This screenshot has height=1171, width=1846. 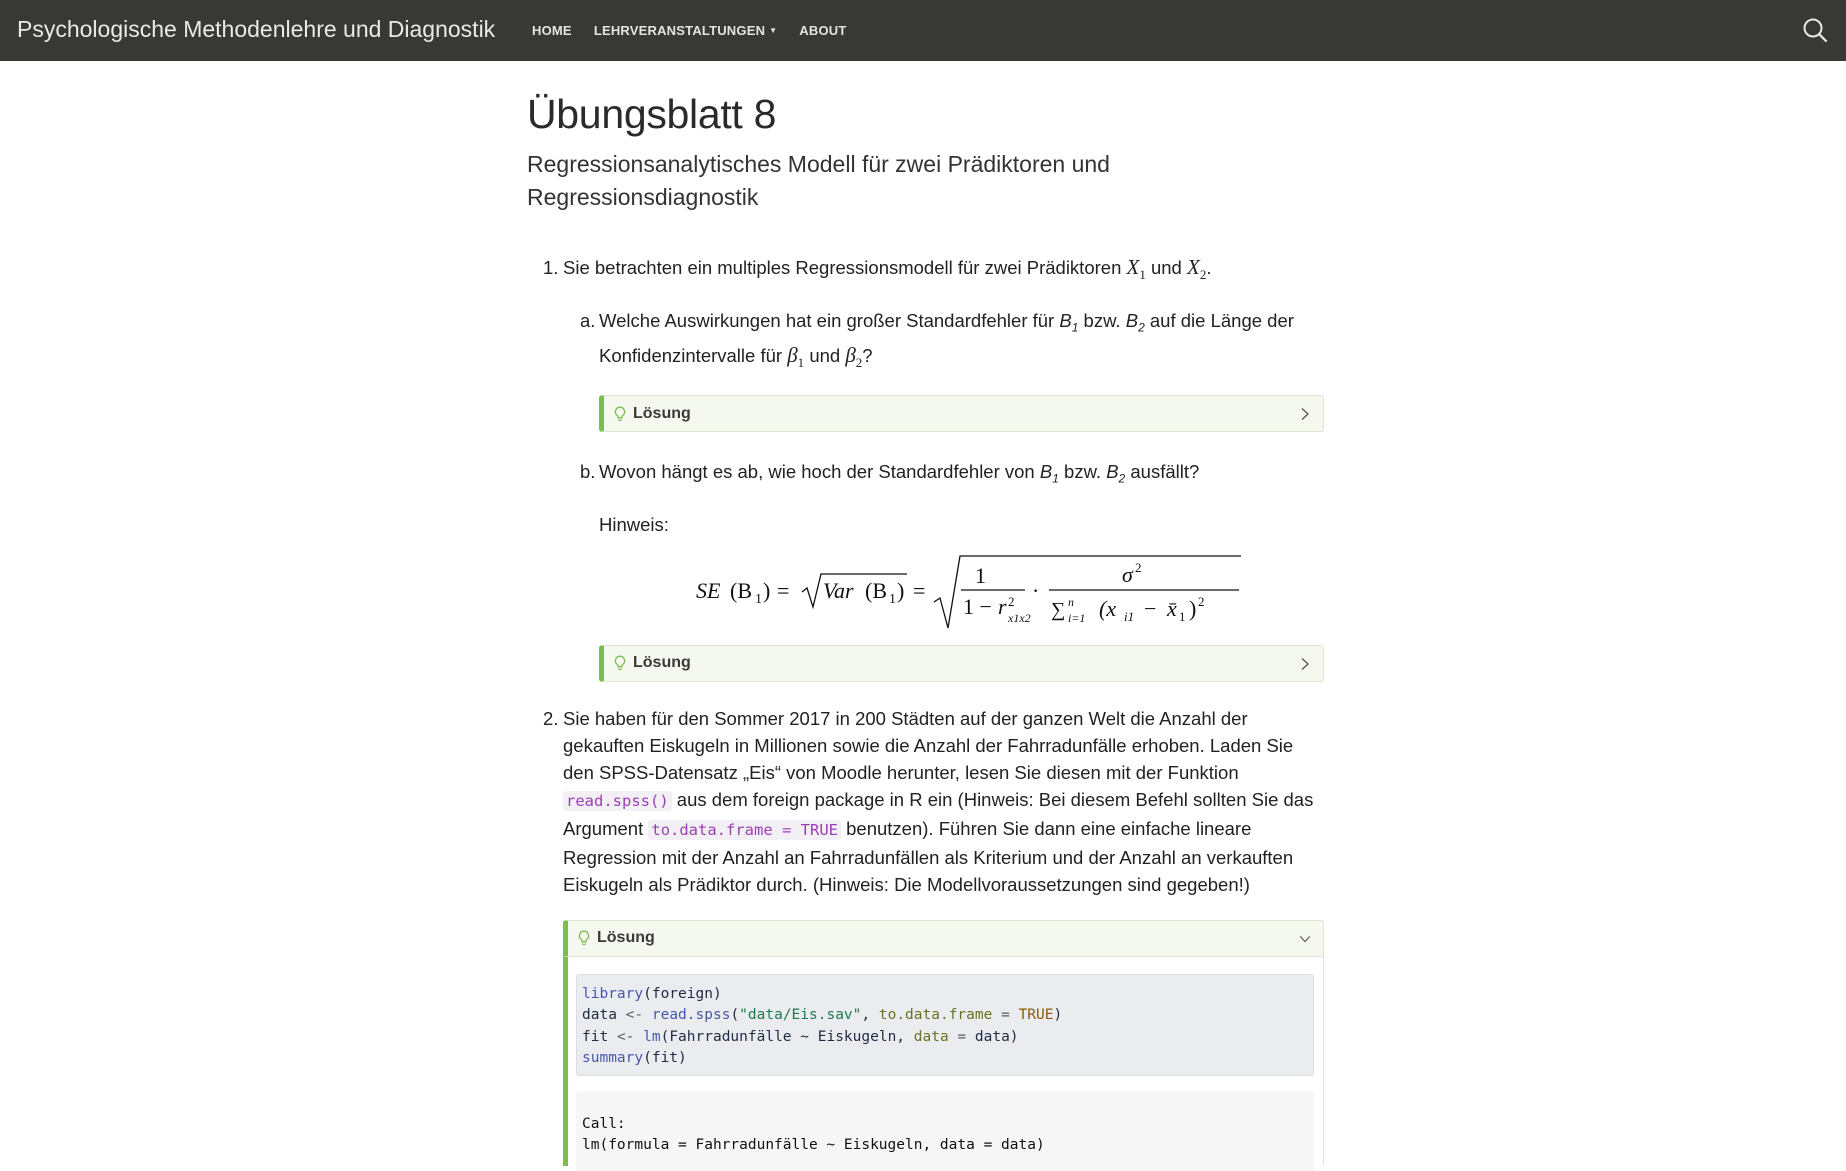 I want to click on formula-subscript: x1x2, so click(x=1019, y=618).